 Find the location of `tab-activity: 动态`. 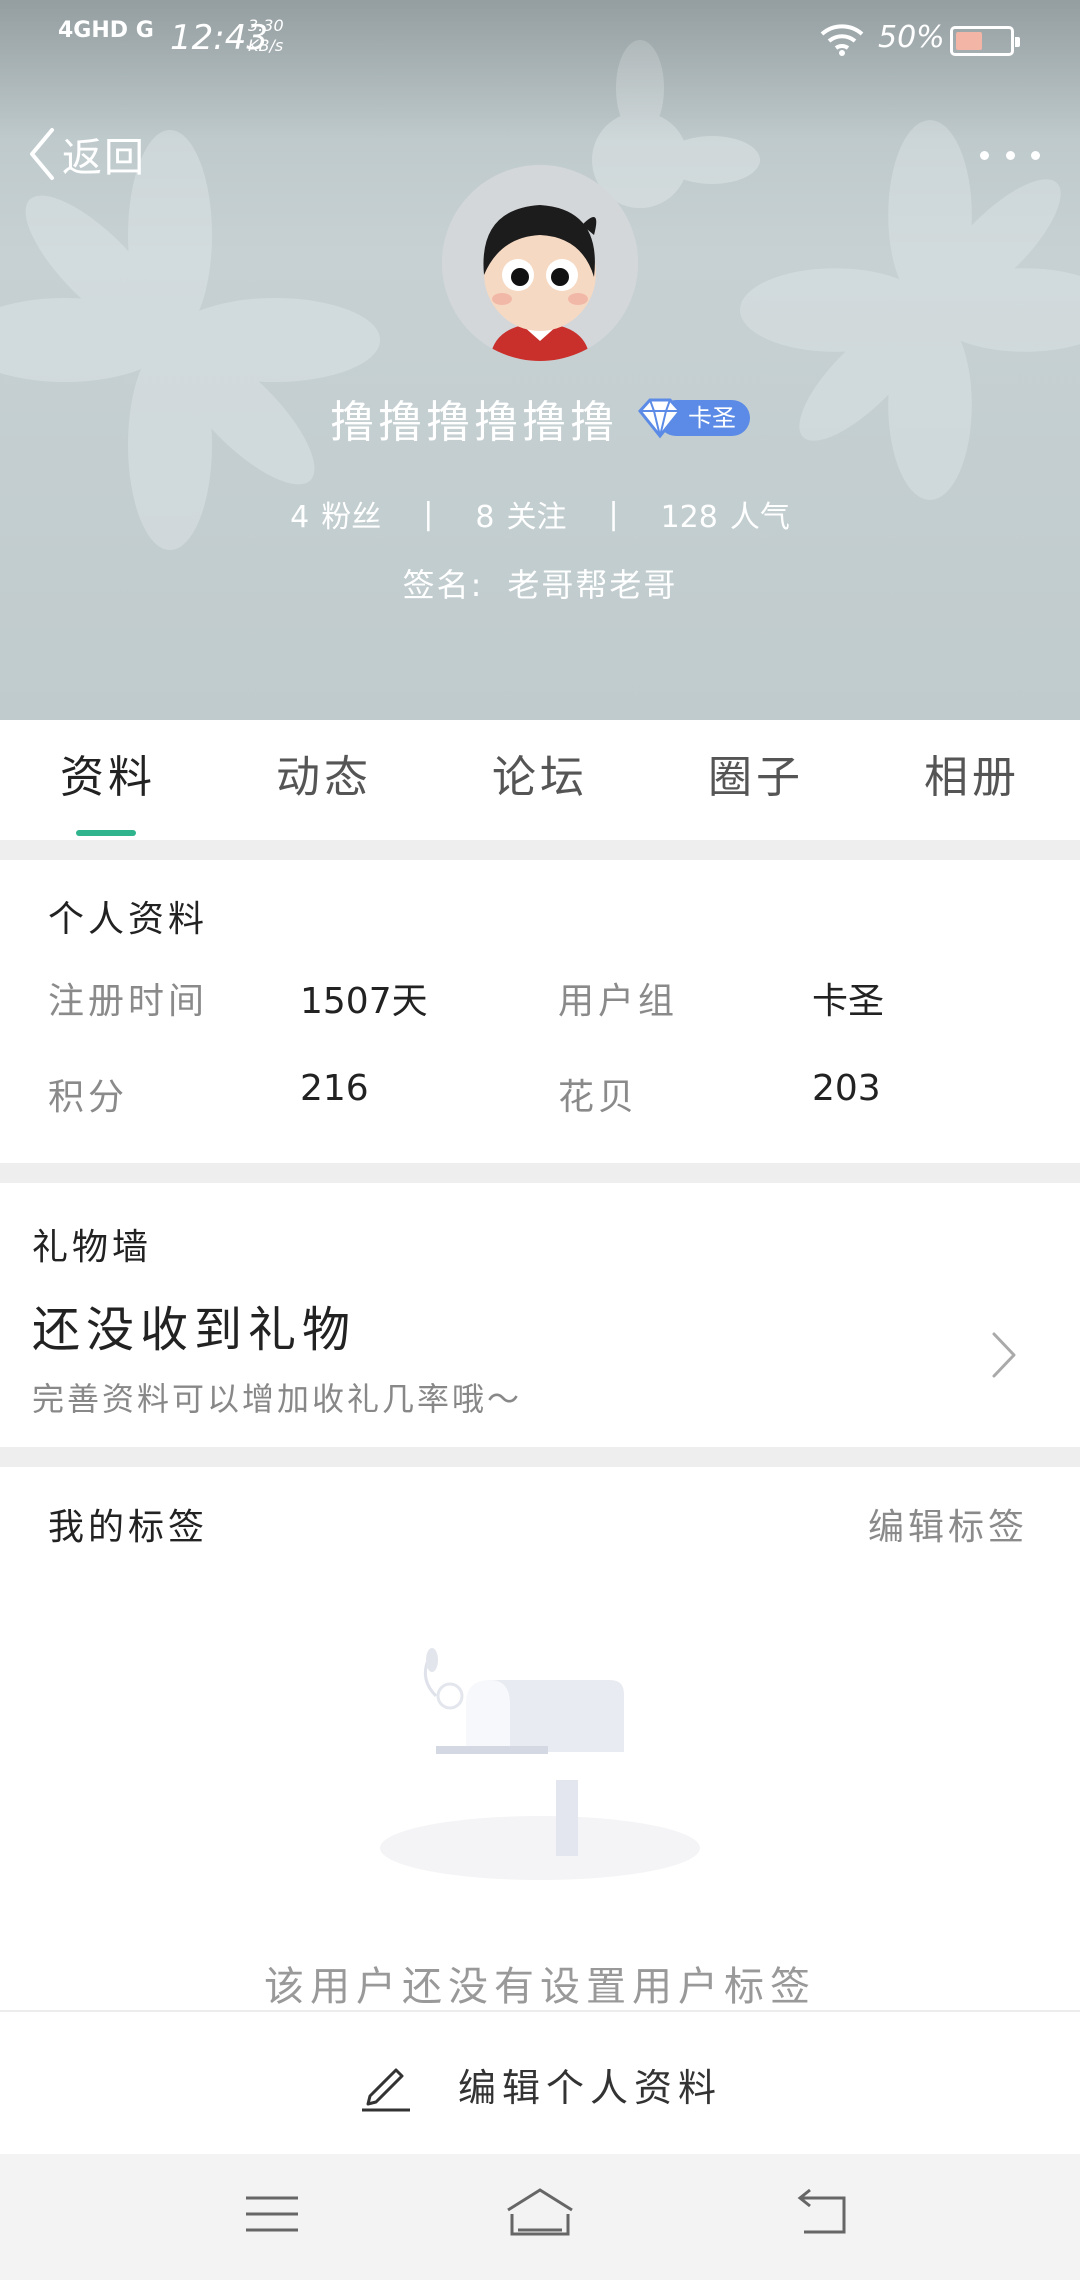

tab-activity: 动态 is located at coordinates (324, 780).